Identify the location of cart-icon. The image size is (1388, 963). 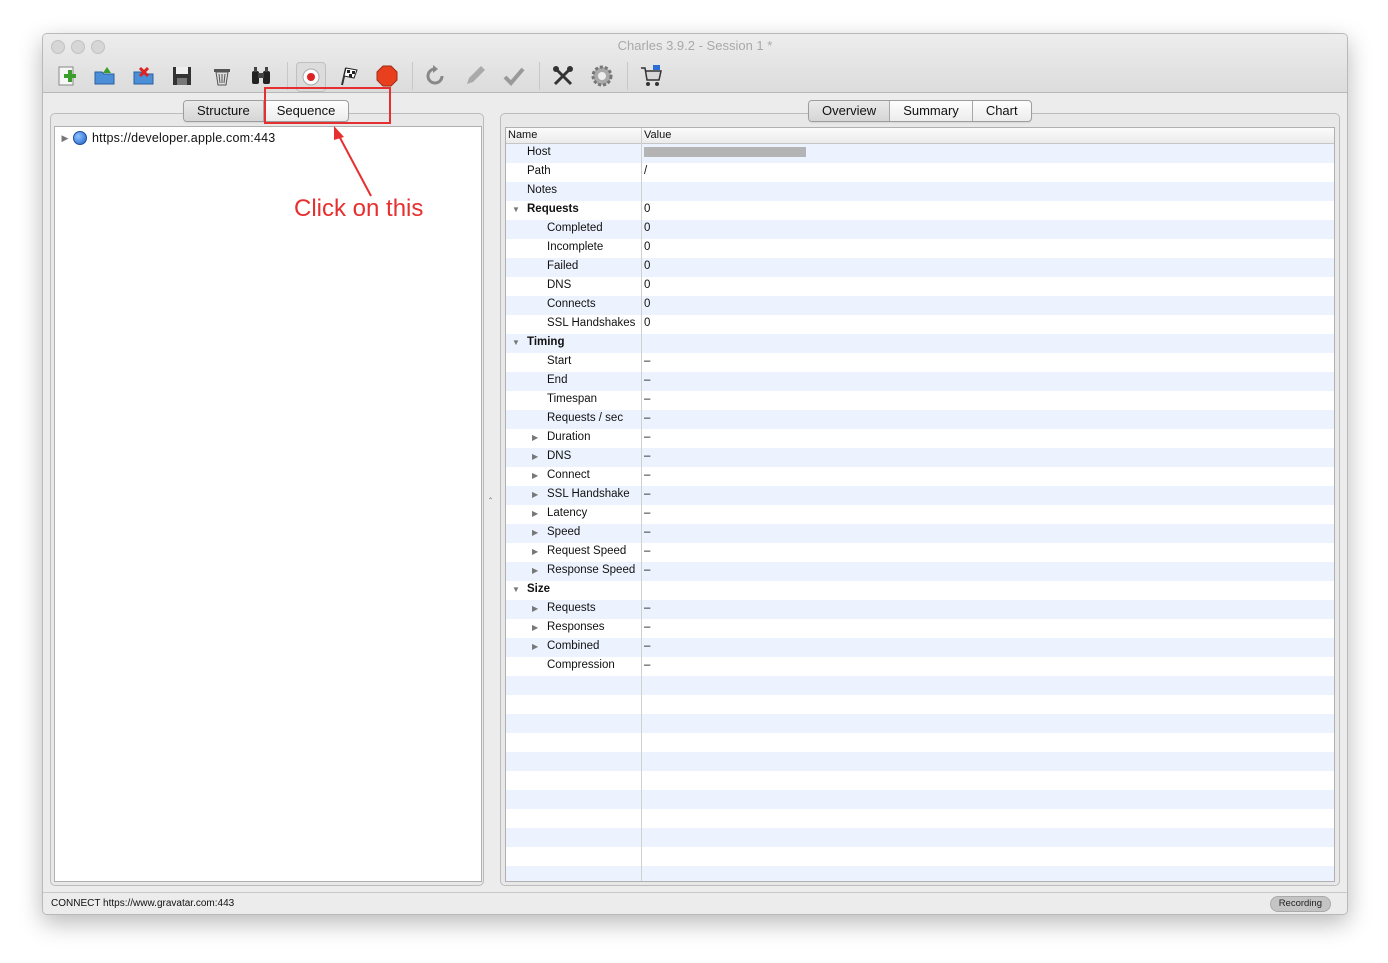
(651, 76).